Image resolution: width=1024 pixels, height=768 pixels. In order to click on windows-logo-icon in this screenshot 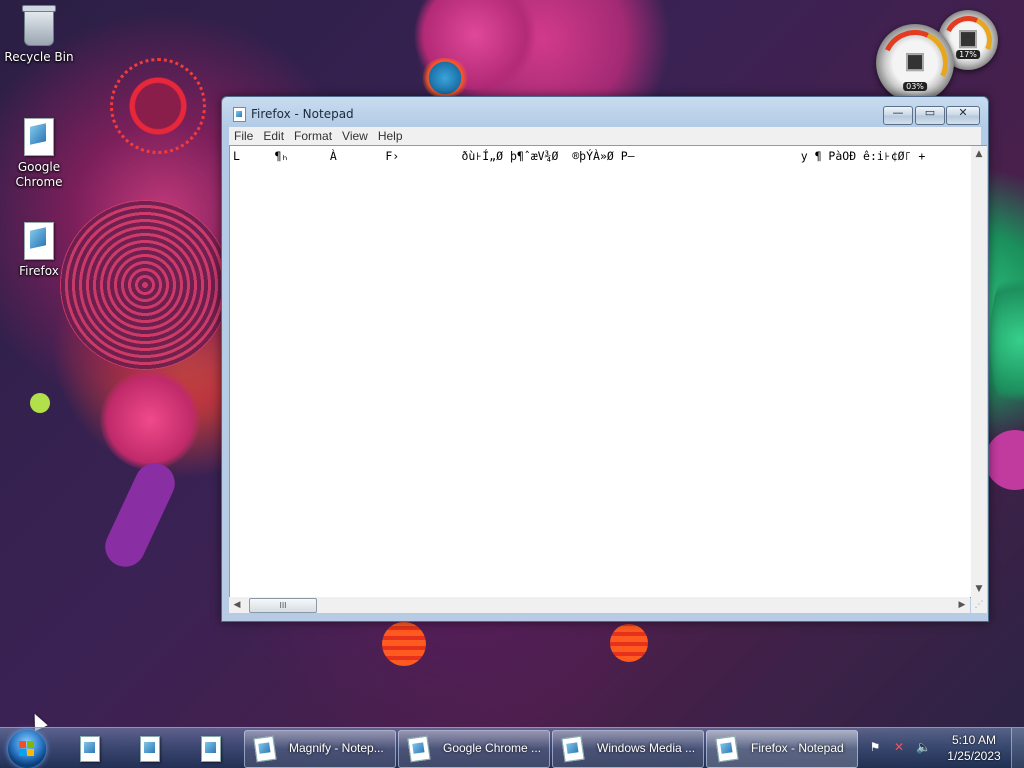, I will do `click(27, 749)`.